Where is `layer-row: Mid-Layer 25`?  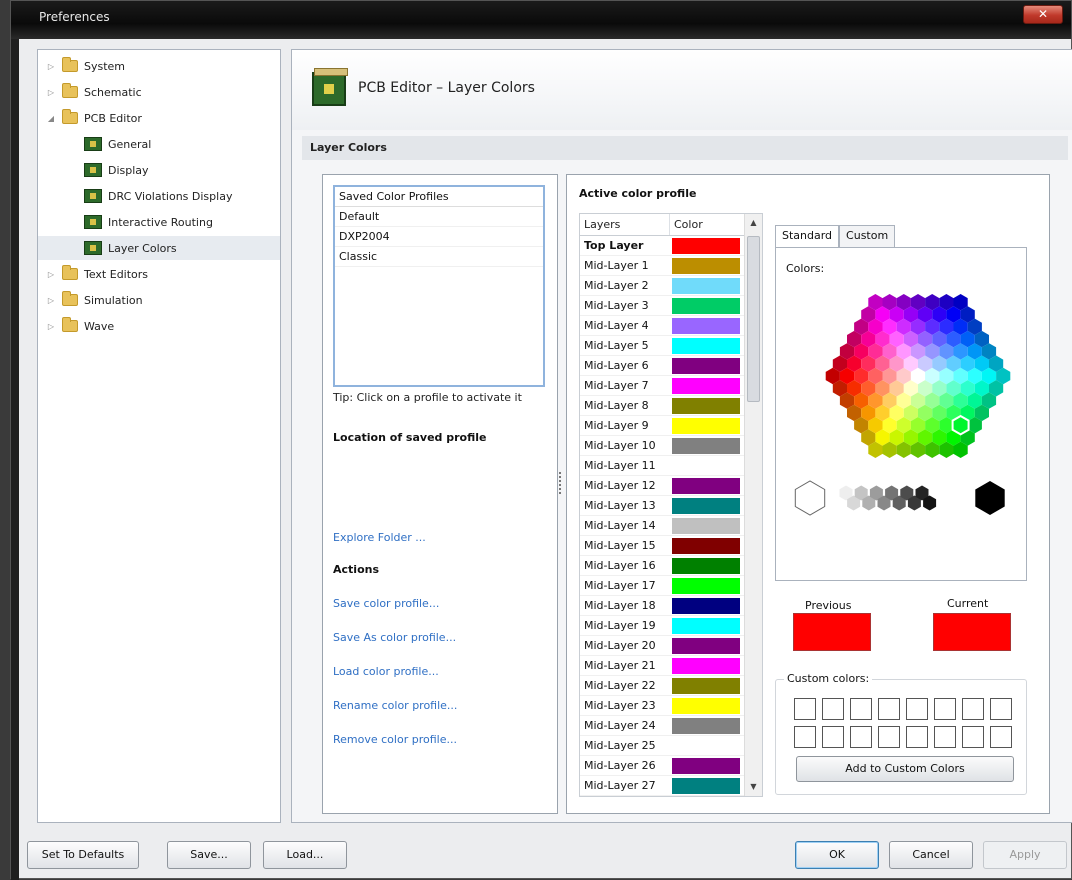 layer-row: Mid-Layer 25 is located at coordinates (671, 746).